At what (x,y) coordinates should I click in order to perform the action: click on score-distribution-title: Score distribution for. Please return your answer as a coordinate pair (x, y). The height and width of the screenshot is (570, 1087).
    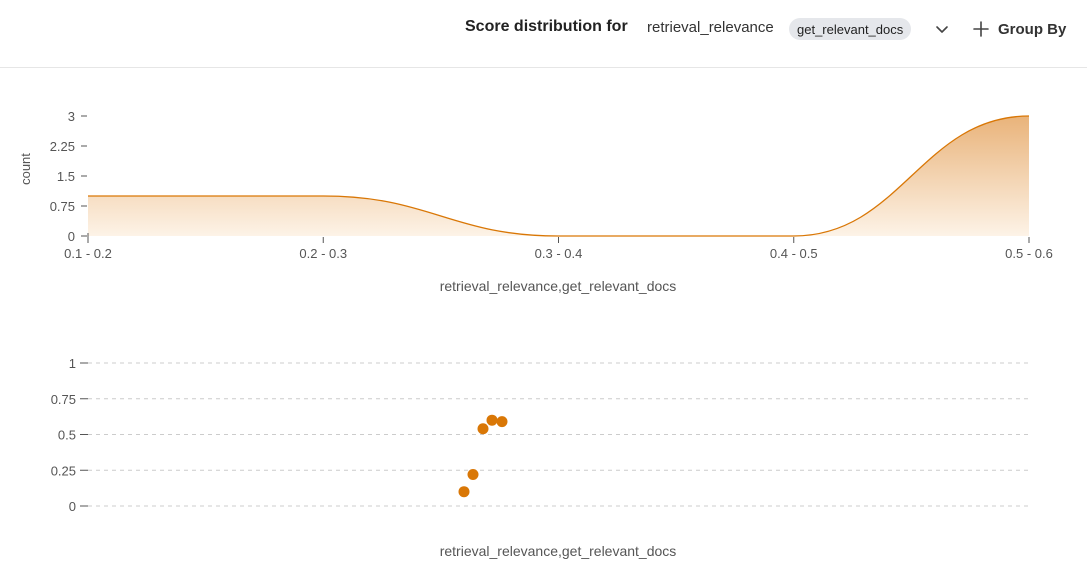
    Looking at the image, I should click on (546, 26).